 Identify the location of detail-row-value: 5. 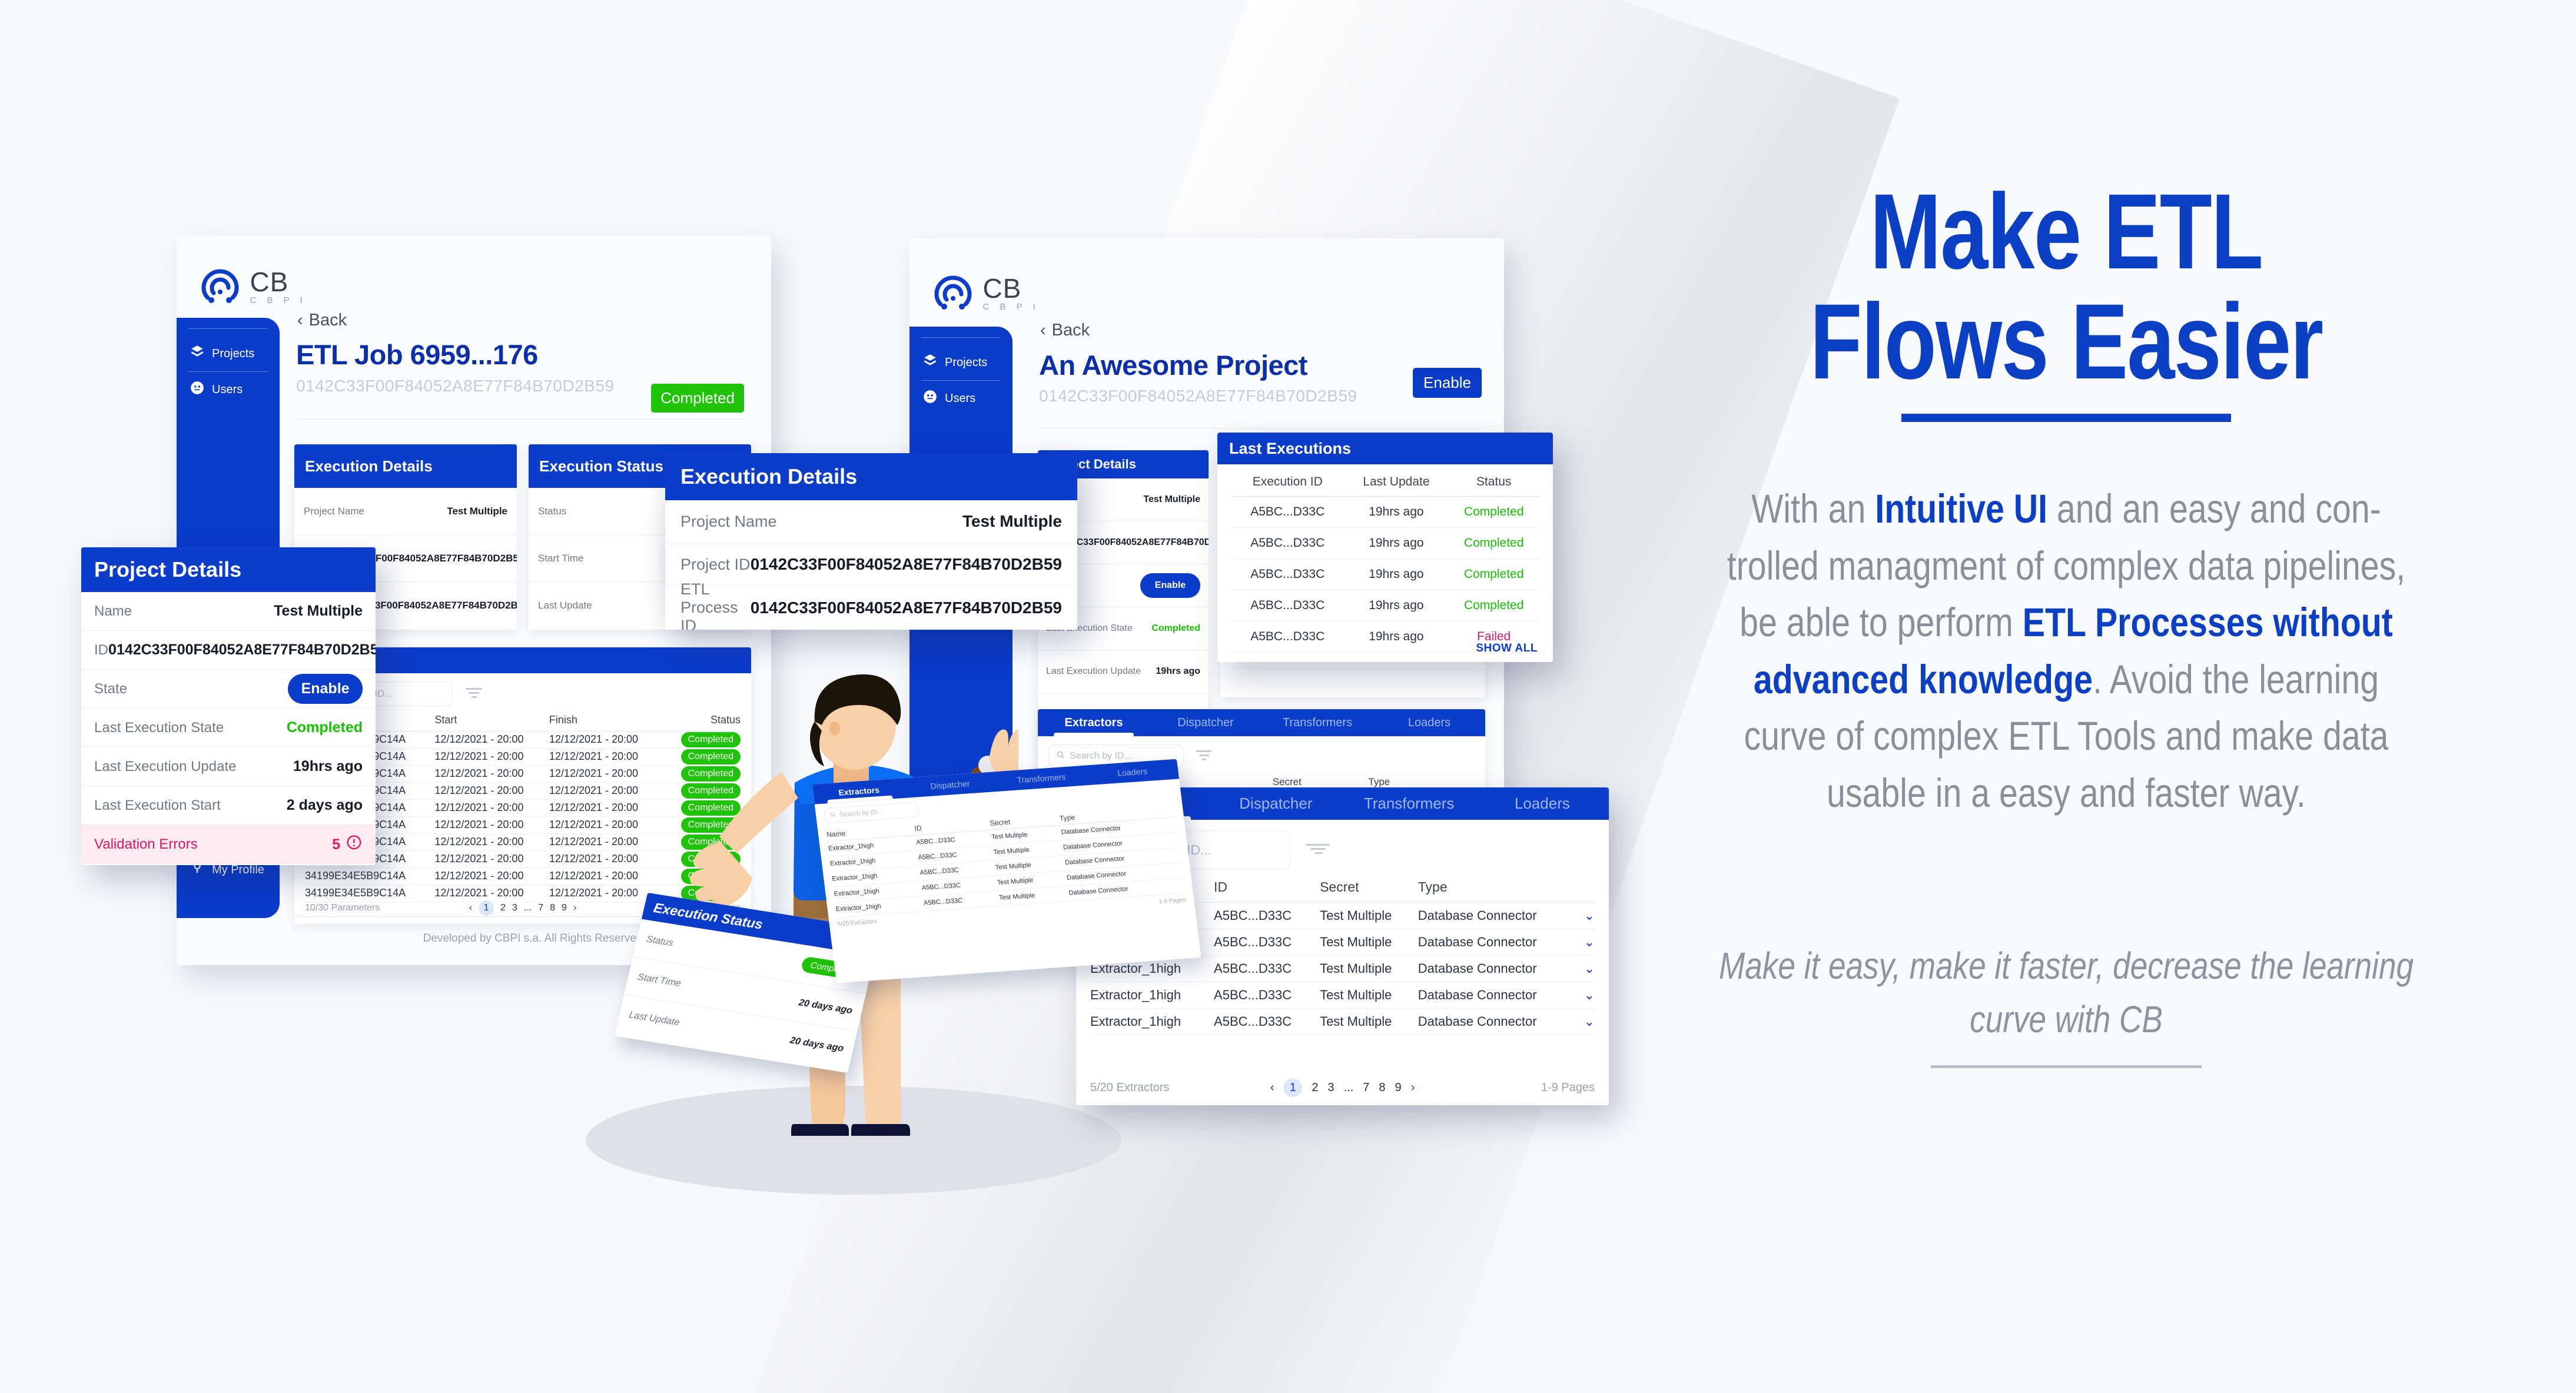
(347, 844).